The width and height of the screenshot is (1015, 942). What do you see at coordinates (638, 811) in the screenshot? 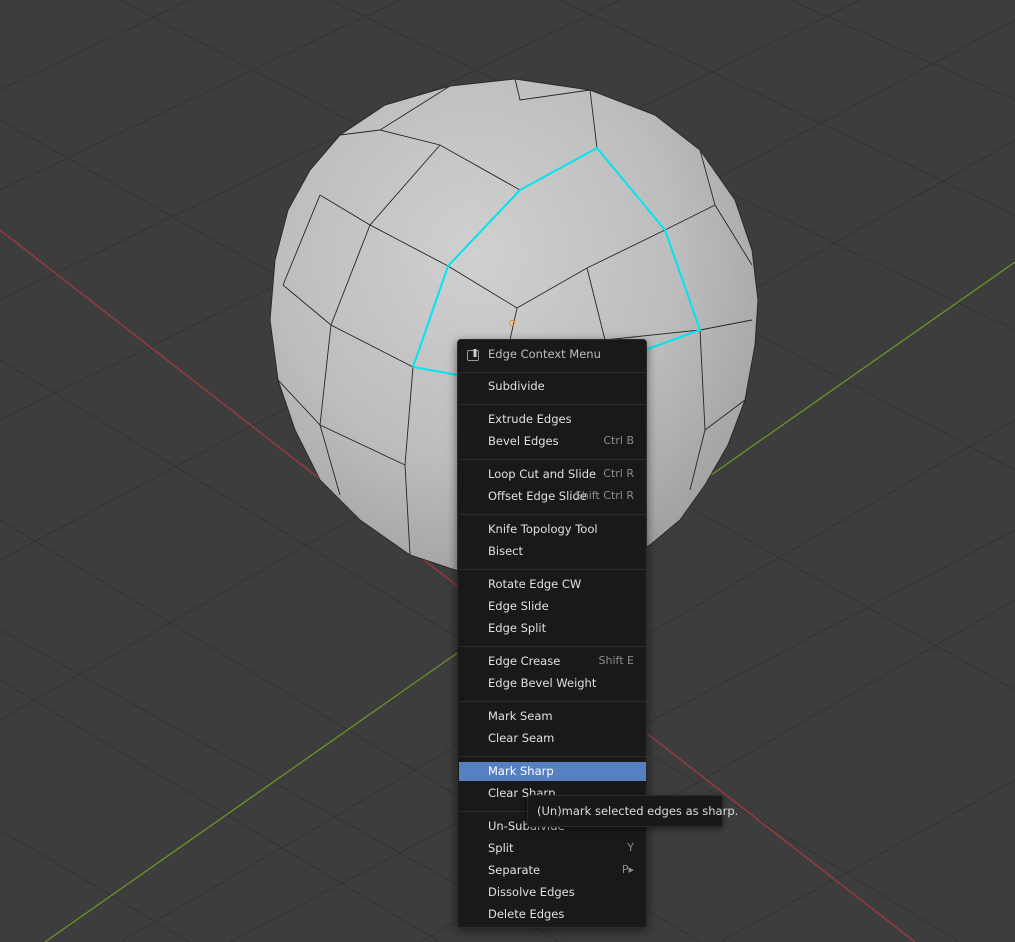
I see `tooltip-text: (Un)mark selected edges as sharp.` at bounding box center [638, 811].